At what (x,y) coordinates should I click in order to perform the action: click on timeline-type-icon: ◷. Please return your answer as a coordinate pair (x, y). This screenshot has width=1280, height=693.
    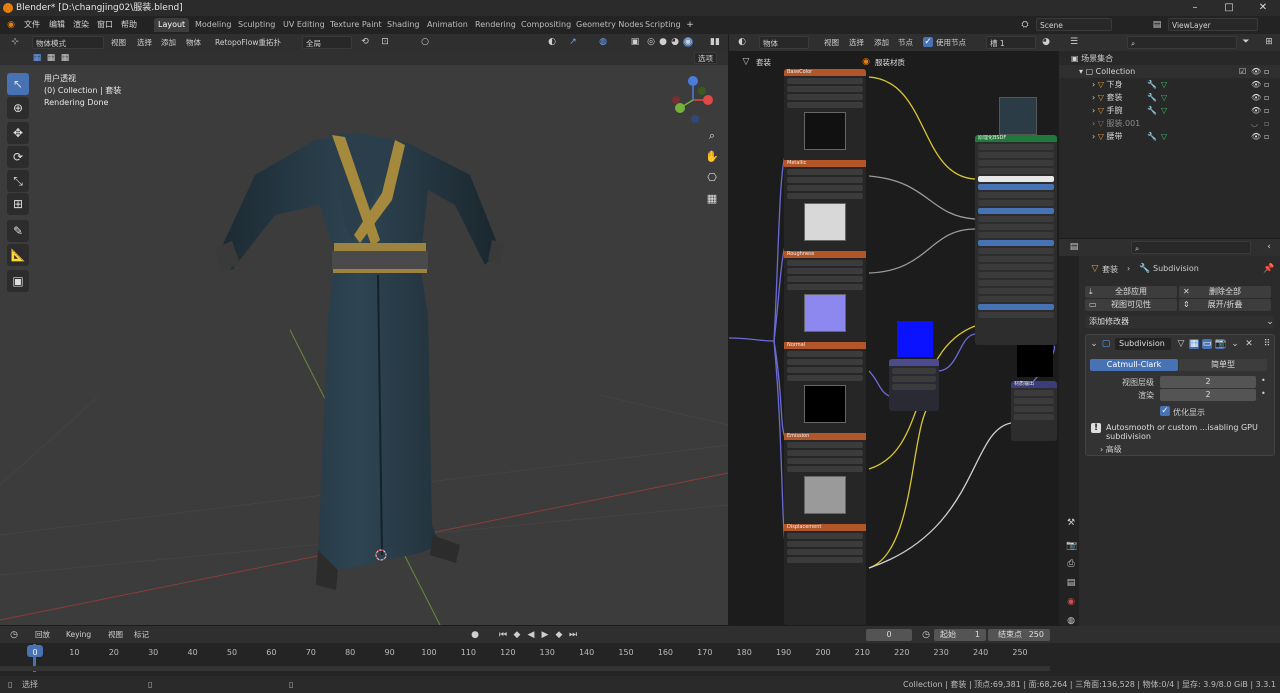
    Looking at the image, I should click on (14, 635).